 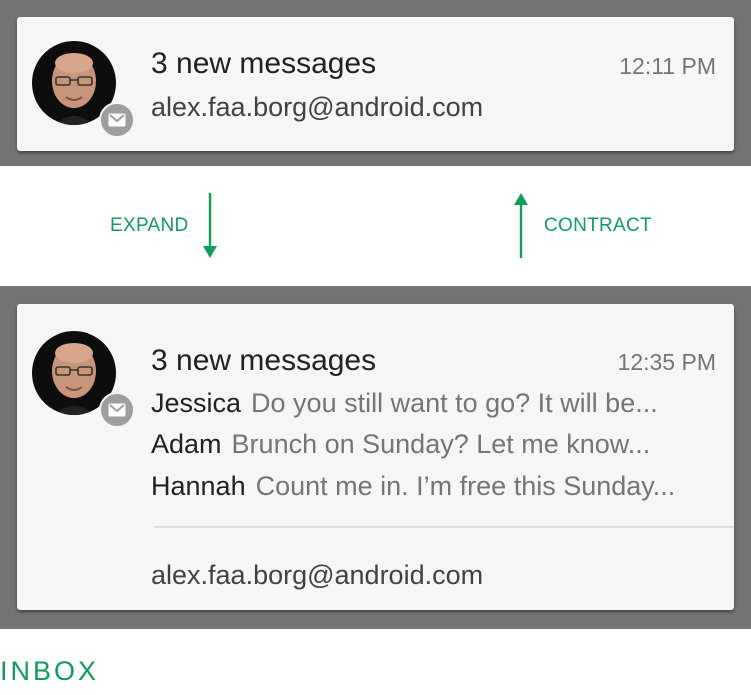 I want to click on divider, so click(x=444, y=527).